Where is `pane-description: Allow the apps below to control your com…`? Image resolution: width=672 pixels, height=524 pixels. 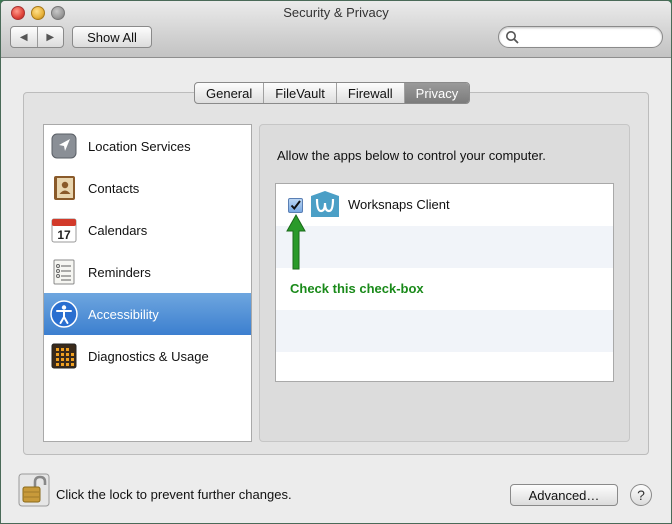 pane-description: Allow the apps below to control your com… is located at coordinates (411, 155).